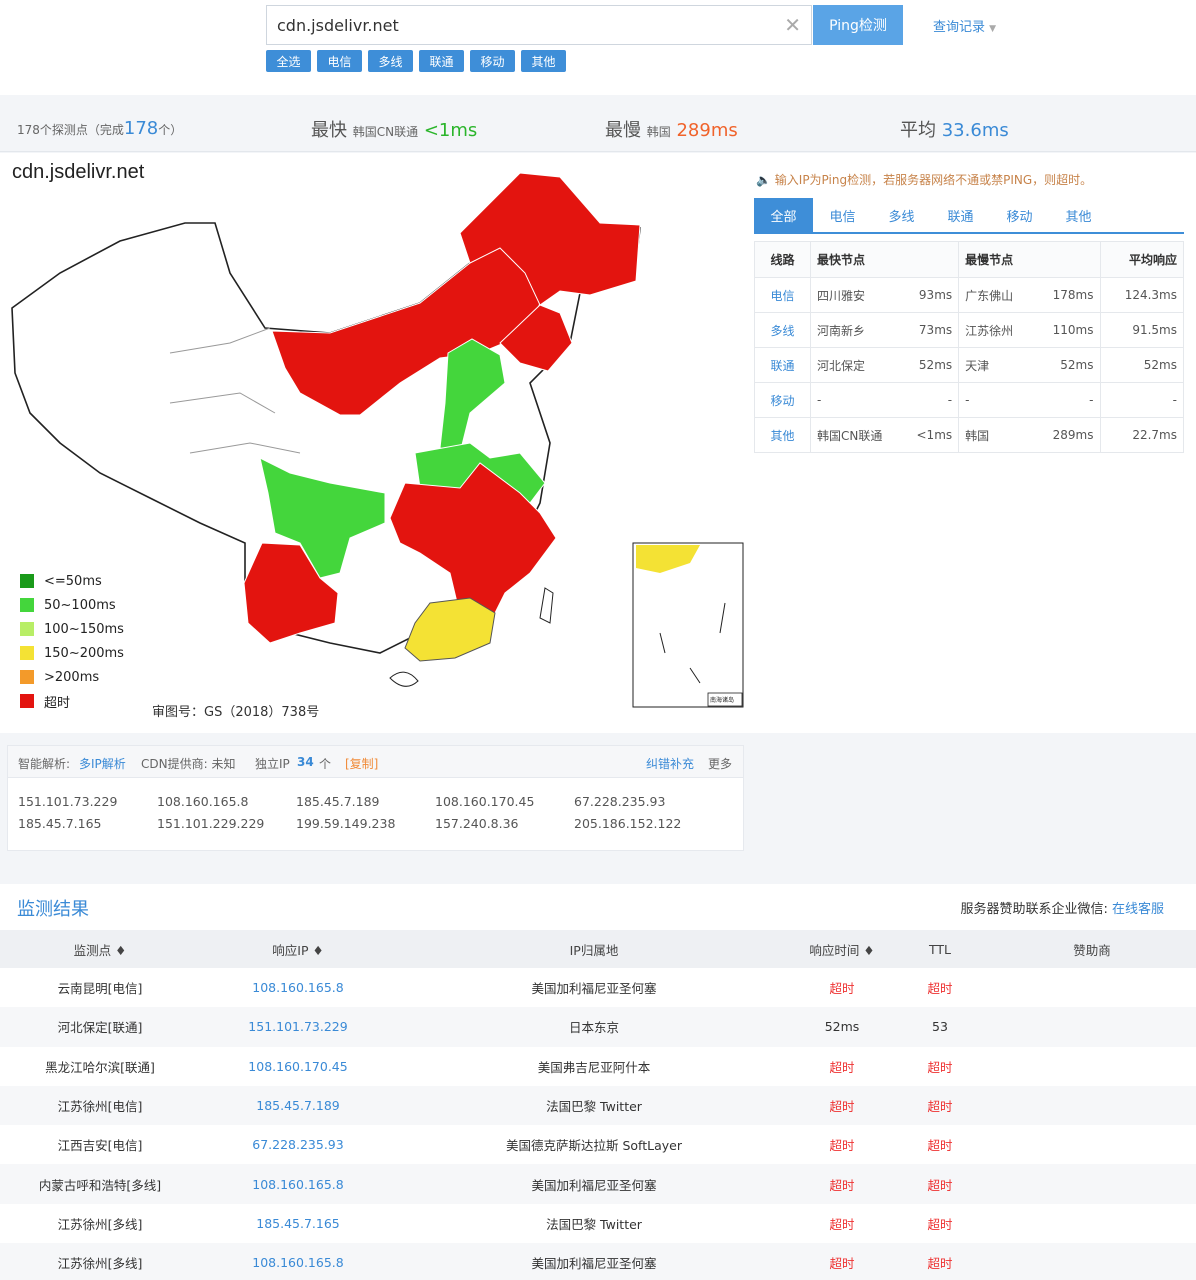  Describe the element at coordinates (298, 1066) in the screenshot. I see `response-ip: 108.160.170.45` at that location.